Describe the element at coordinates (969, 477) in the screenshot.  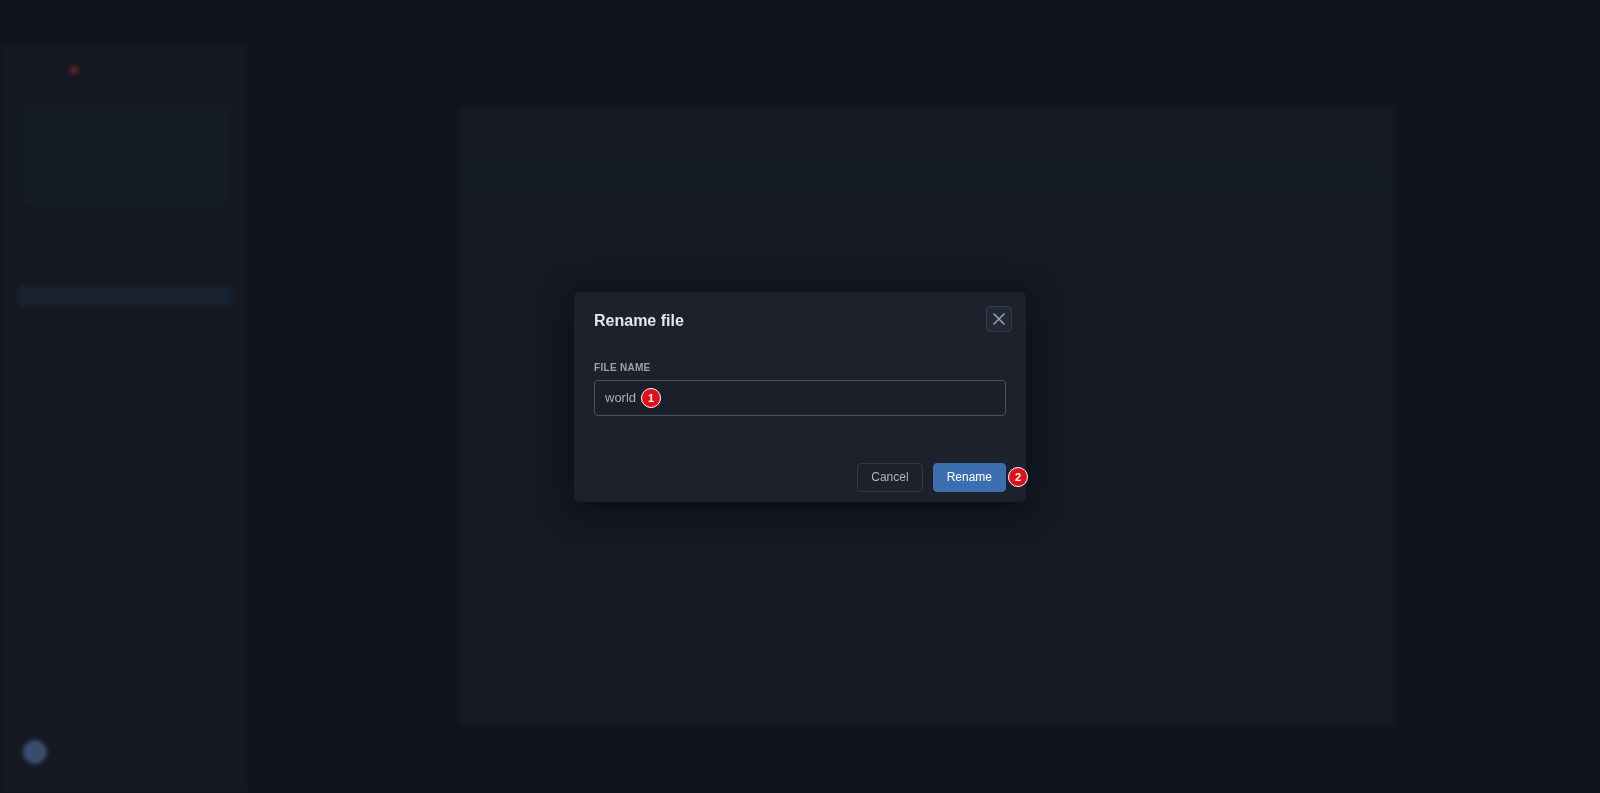
I see `rename-button: Rename` at that location.